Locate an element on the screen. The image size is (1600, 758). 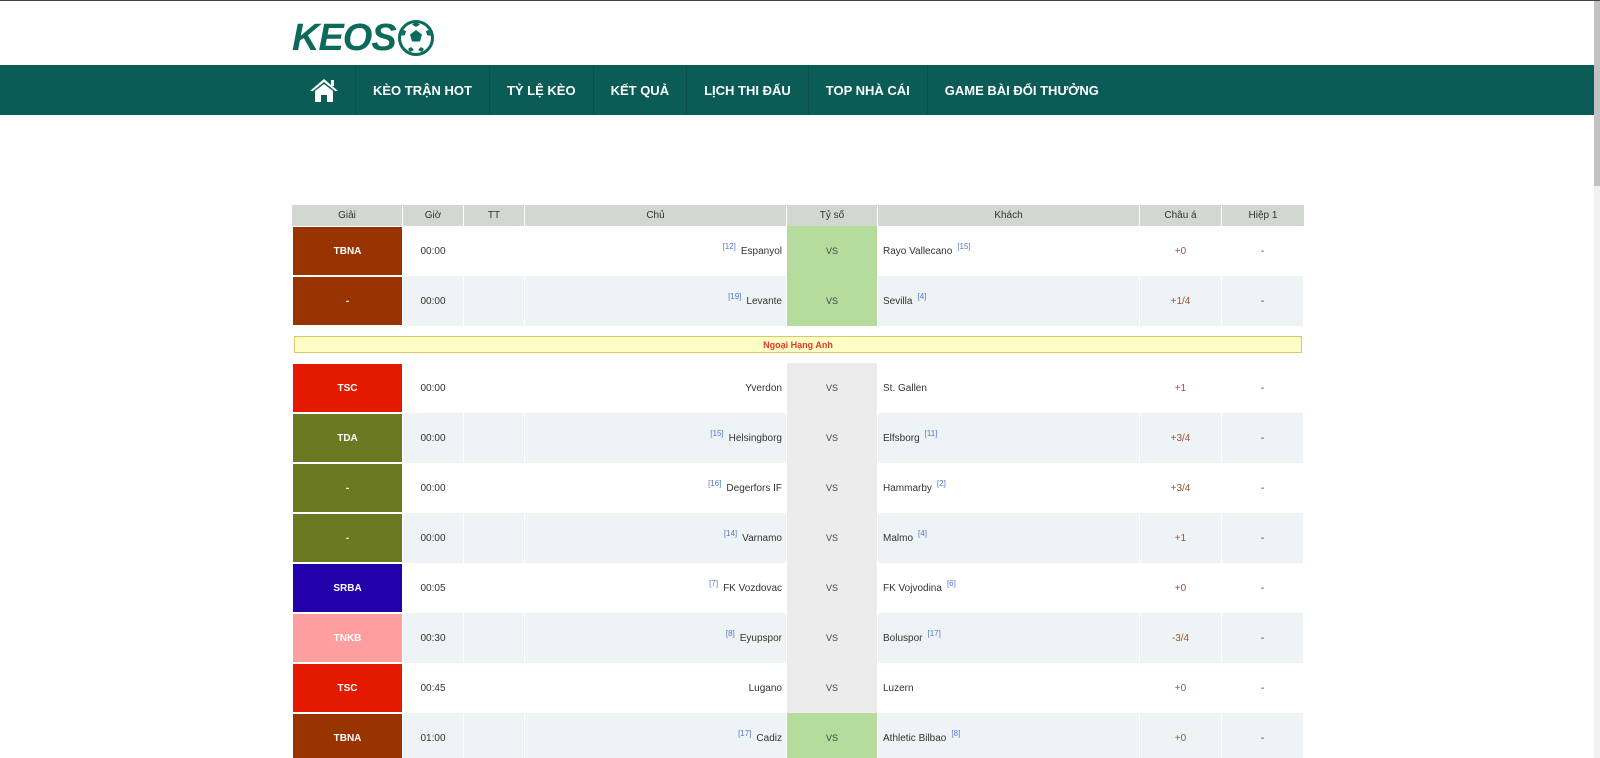
home-team: Varnamo is located at coordinates (762, 538).